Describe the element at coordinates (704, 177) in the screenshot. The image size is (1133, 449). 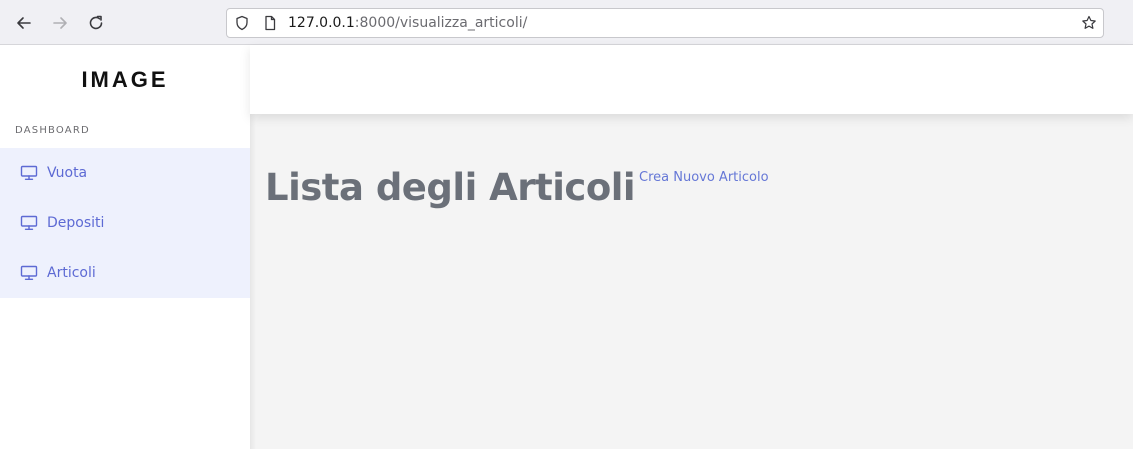
I see `create-article-link: Crea Nuovo Articolo` at that location.